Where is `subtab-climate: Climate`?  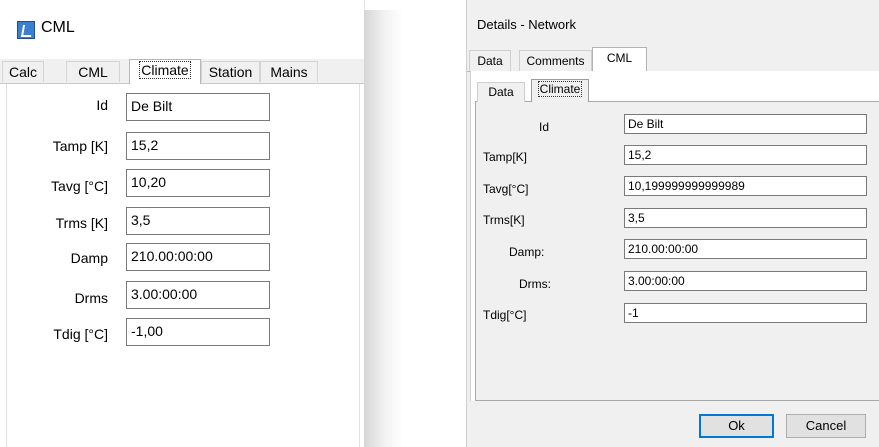 subtab-climate: Climate is located at coordinates (560, 90).